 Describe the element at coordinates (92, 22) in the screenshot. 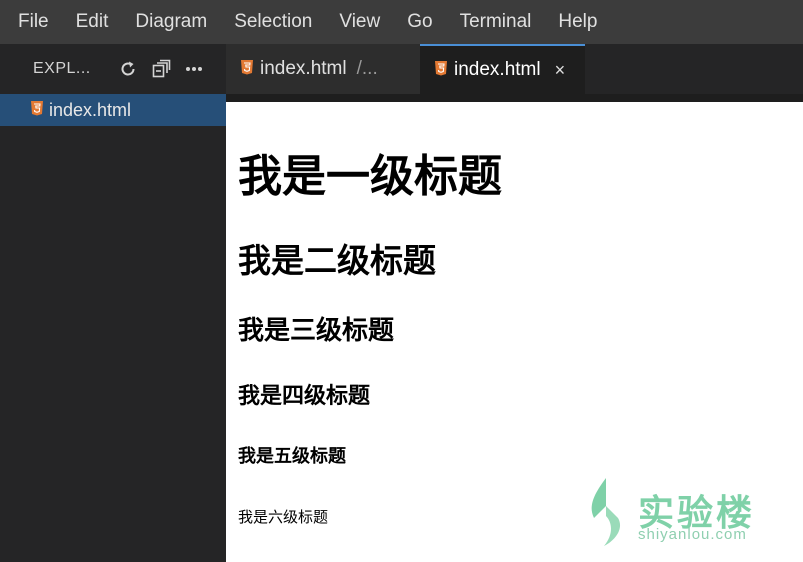

I see `menu-edit: Edit` at that location.